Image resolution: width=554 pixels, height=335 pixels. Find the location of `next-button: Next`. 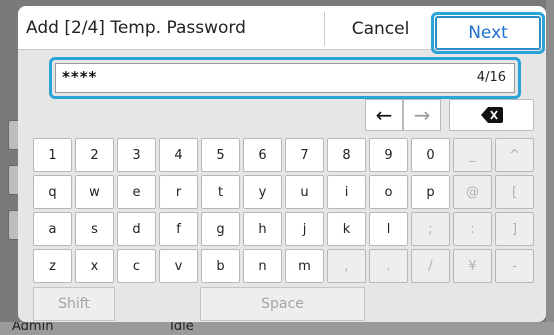

next-button: Next is located at coordinates (488, 33).